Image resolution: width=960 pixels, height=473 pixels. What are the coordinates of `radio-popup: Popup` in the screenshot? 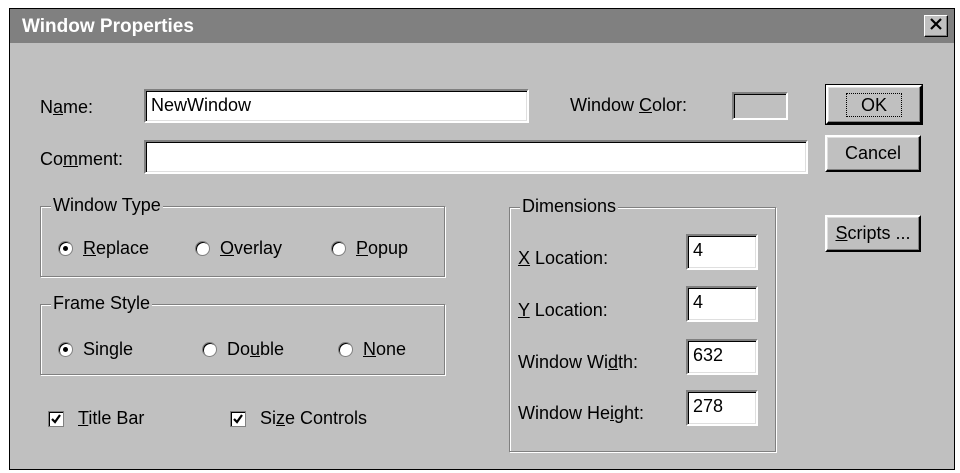 It's located at (369, 248).